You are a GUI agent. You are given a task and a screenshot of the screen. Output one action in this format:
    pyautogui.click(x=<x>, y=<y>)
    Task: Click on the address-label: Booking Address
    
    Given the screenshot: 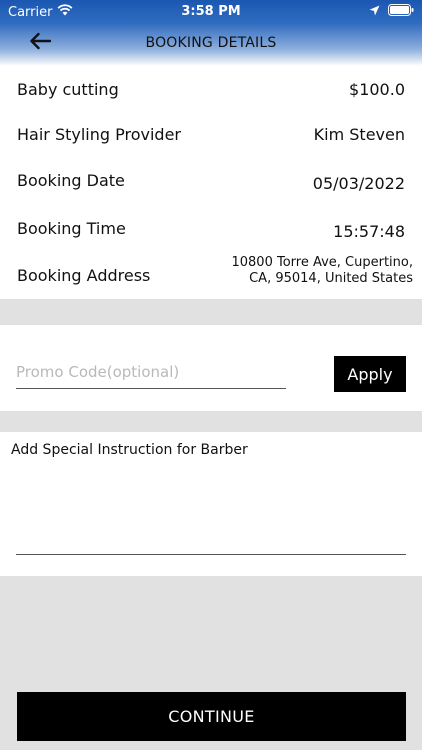 What is the action you would take?
    pyautogui.click(x=84, y=275)
    